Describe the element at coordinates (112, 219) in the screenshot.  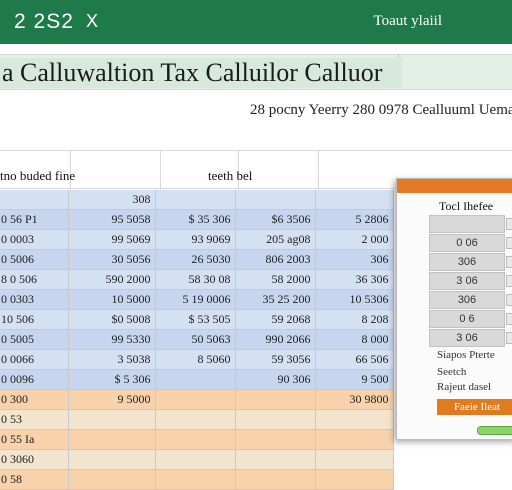
I see `value-cell: 95 5058` at that location.